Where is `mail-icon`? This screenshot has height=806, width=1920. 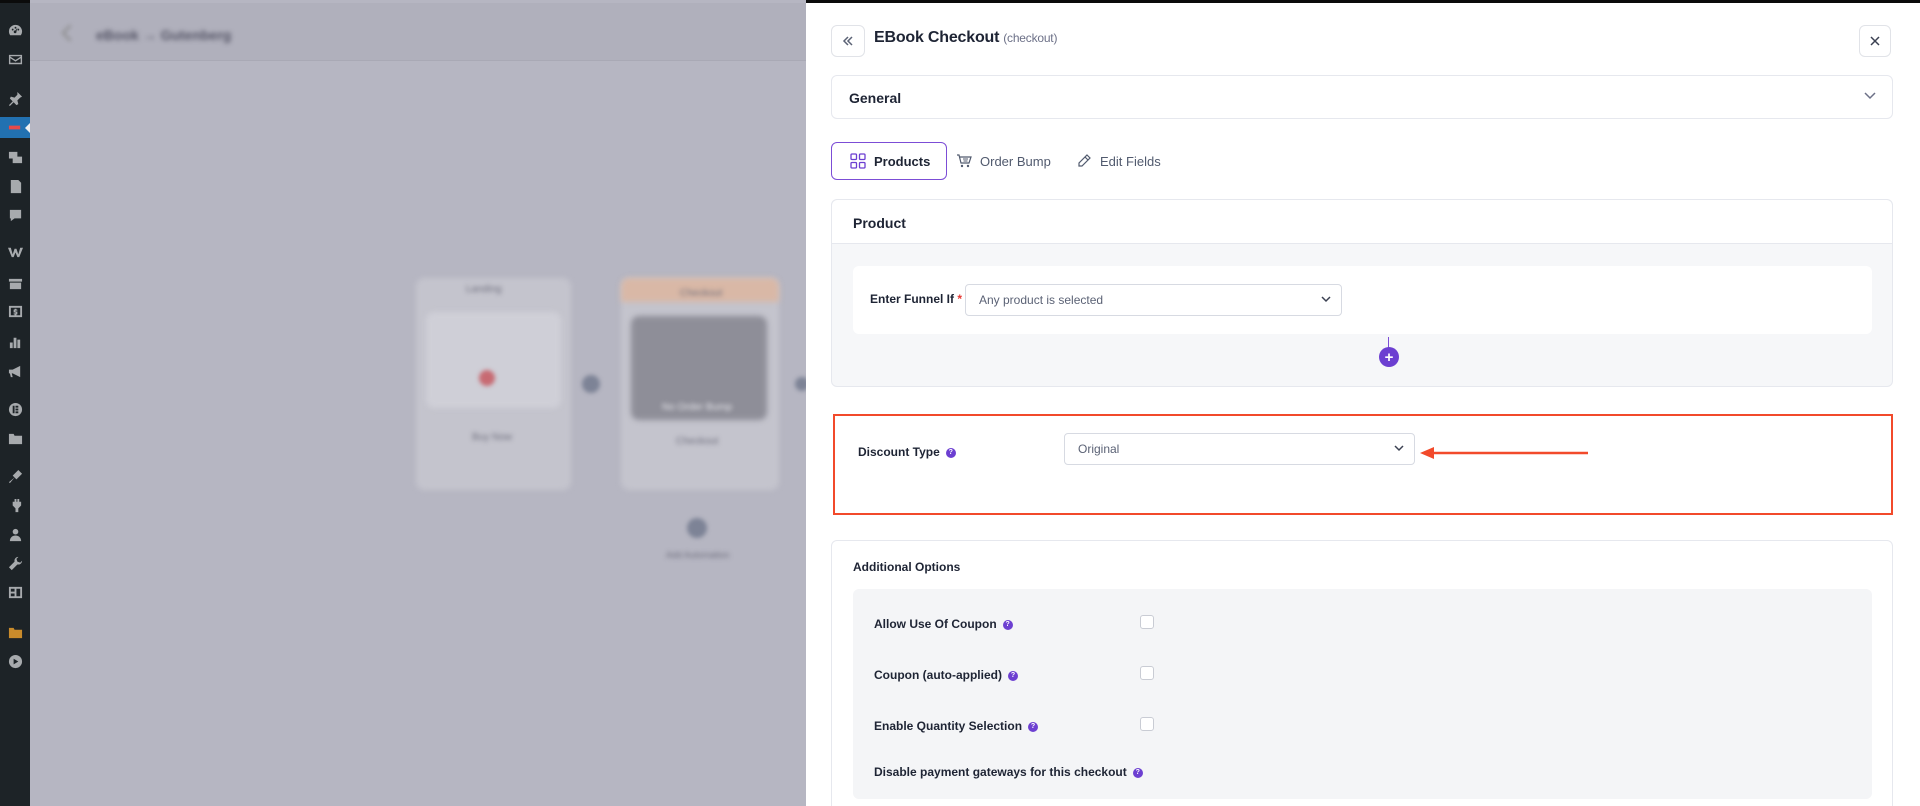
mail-icon is located at coordinates (15, 59).